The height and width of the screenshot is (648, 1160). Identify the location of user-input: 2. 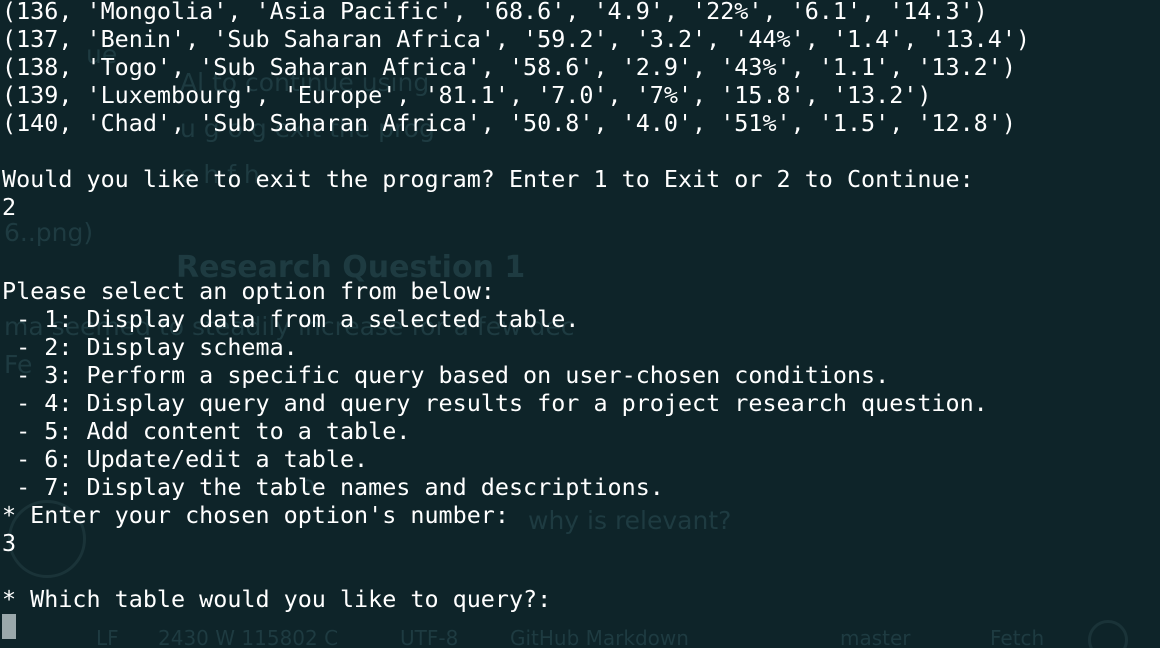
(9, 207).